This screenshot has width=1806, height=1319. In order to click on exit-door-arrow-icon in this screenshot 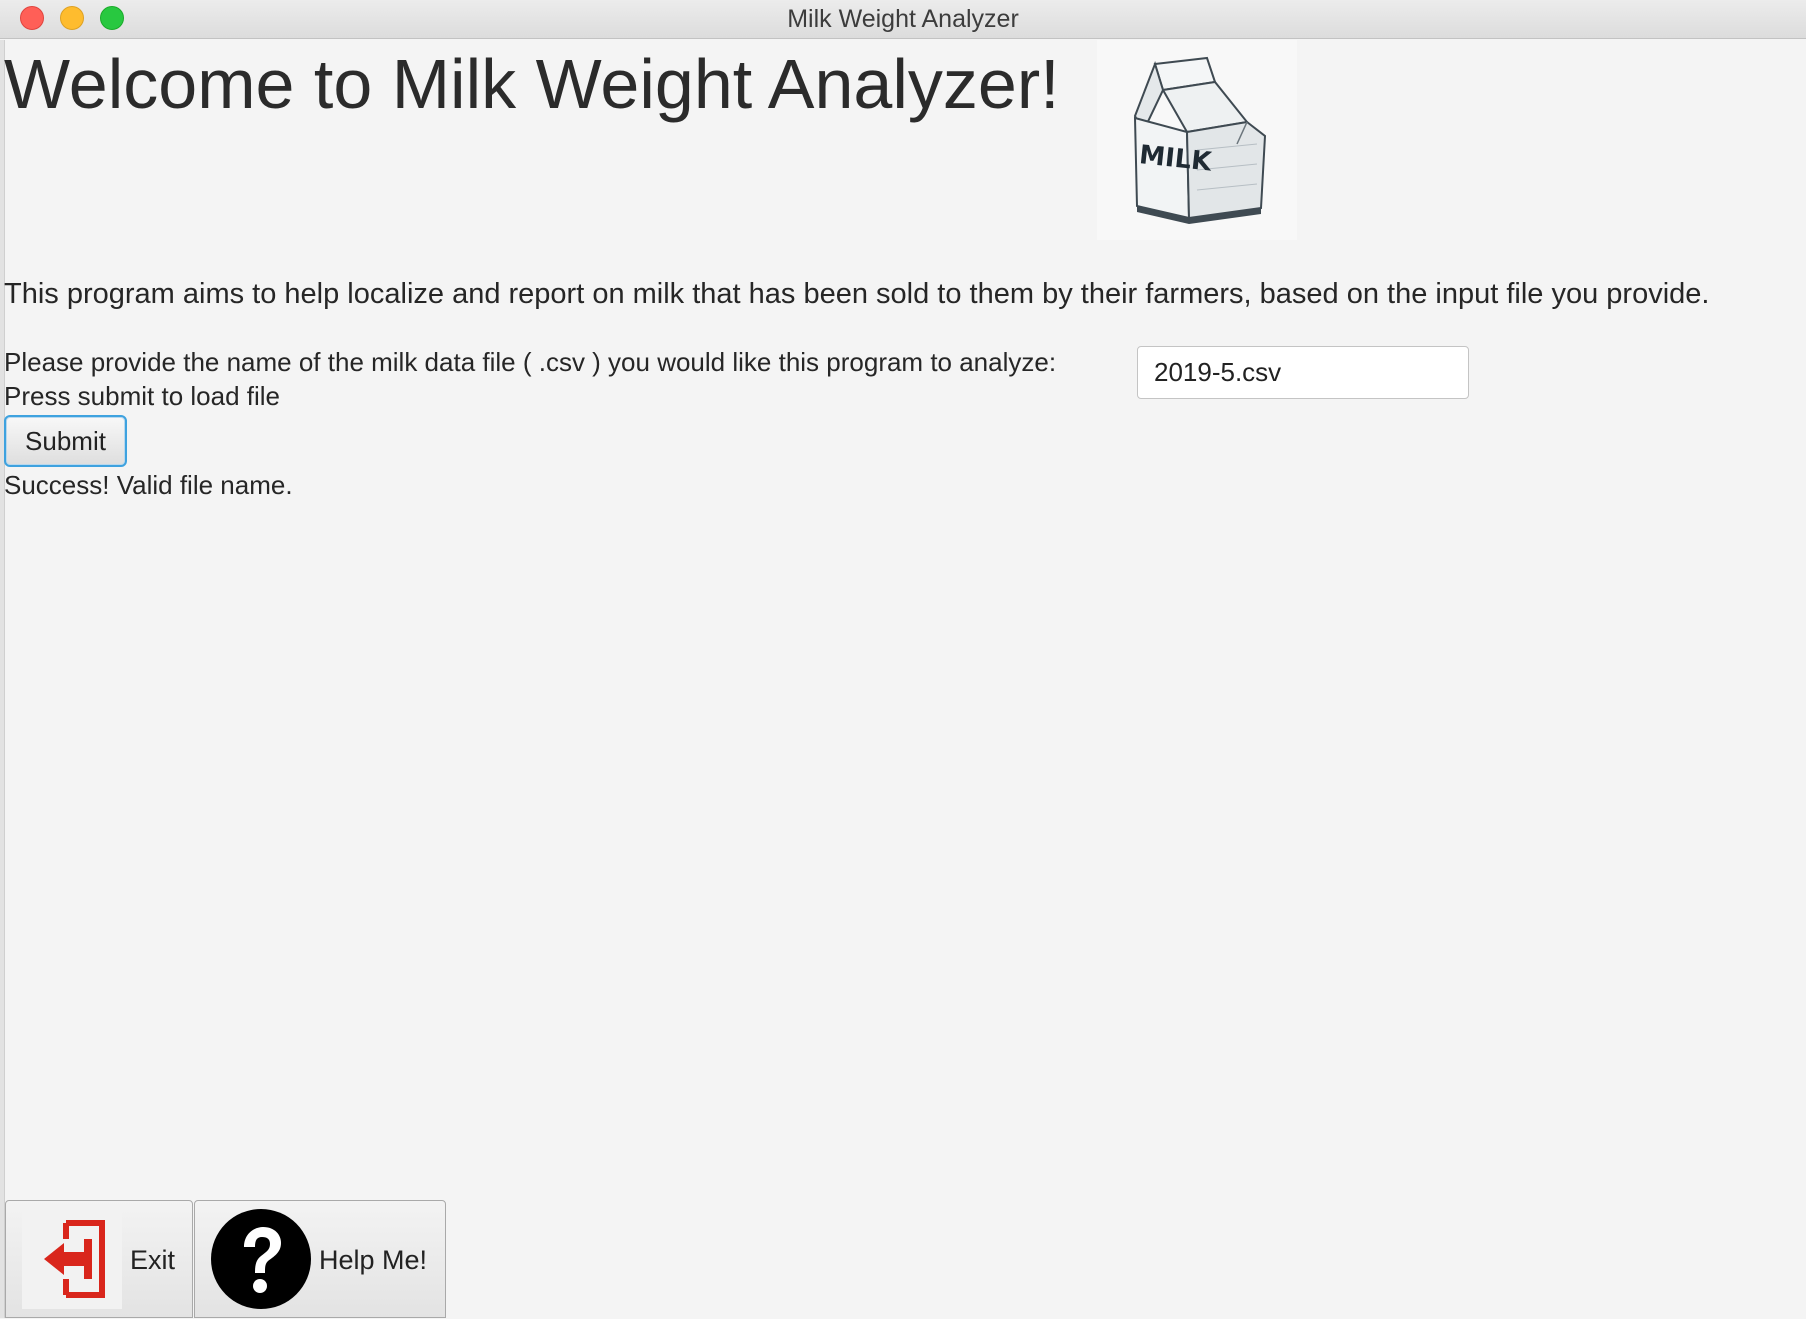, I will do `click(72, 1259)`.